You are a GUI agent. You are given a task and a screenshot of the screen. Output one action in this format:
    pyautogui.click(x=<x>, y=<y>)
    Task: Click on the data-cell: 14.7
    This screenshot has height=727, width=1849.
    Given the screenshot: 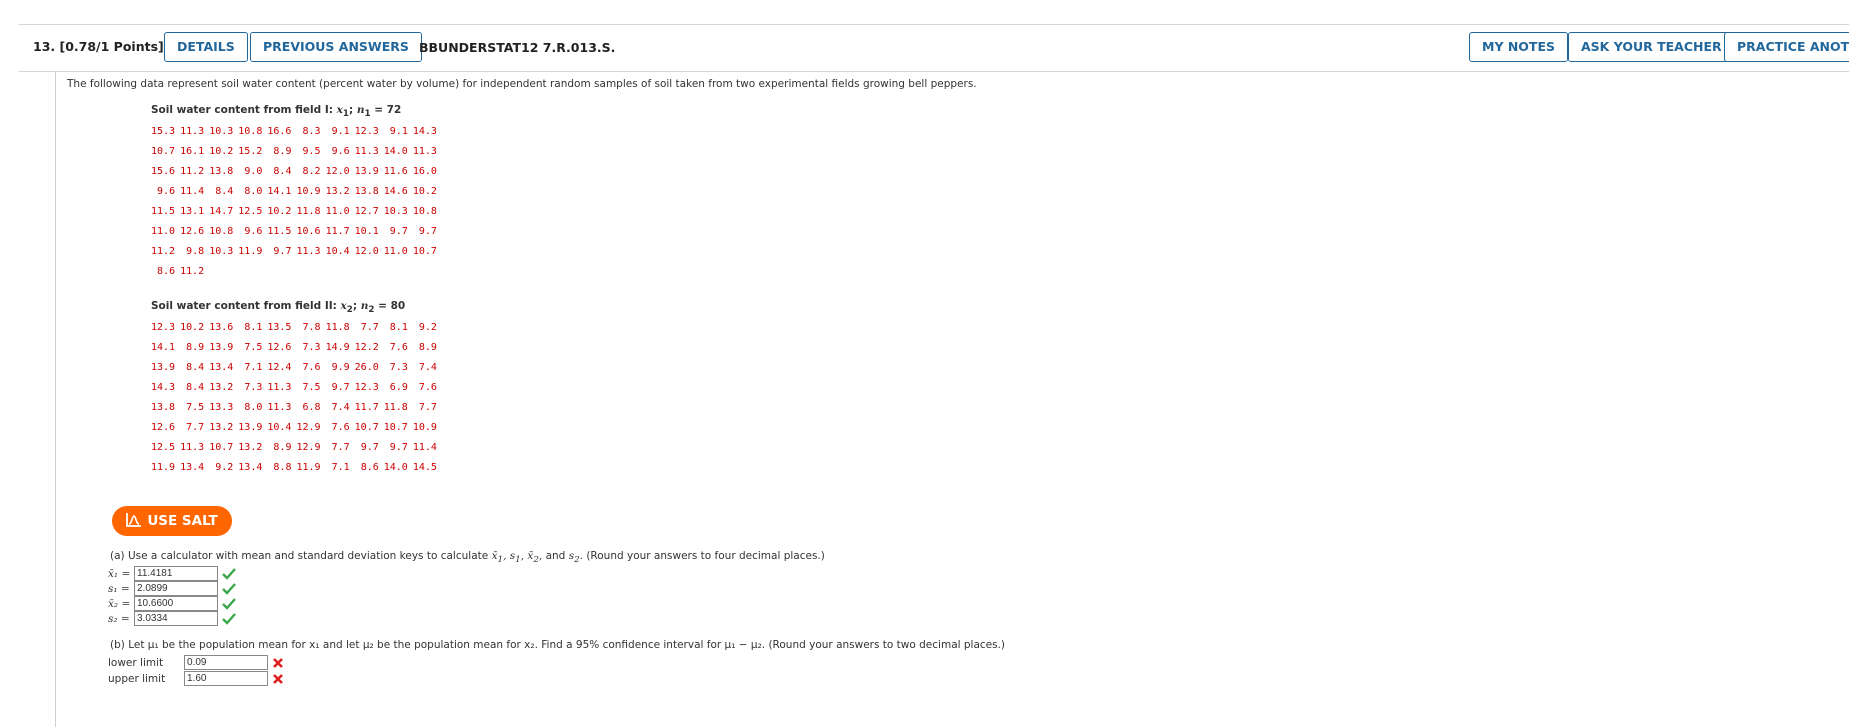 What is the action you would take?
    pyautogui.click(x=221, y=211)
    